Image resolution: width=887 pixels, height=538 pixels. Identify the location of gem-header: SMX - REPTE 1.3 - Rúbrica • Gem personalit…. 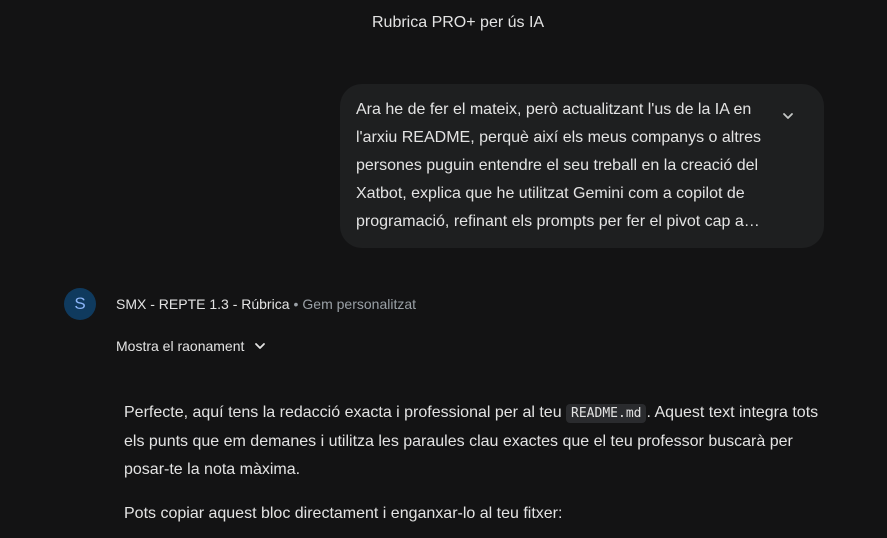
(266, 304).